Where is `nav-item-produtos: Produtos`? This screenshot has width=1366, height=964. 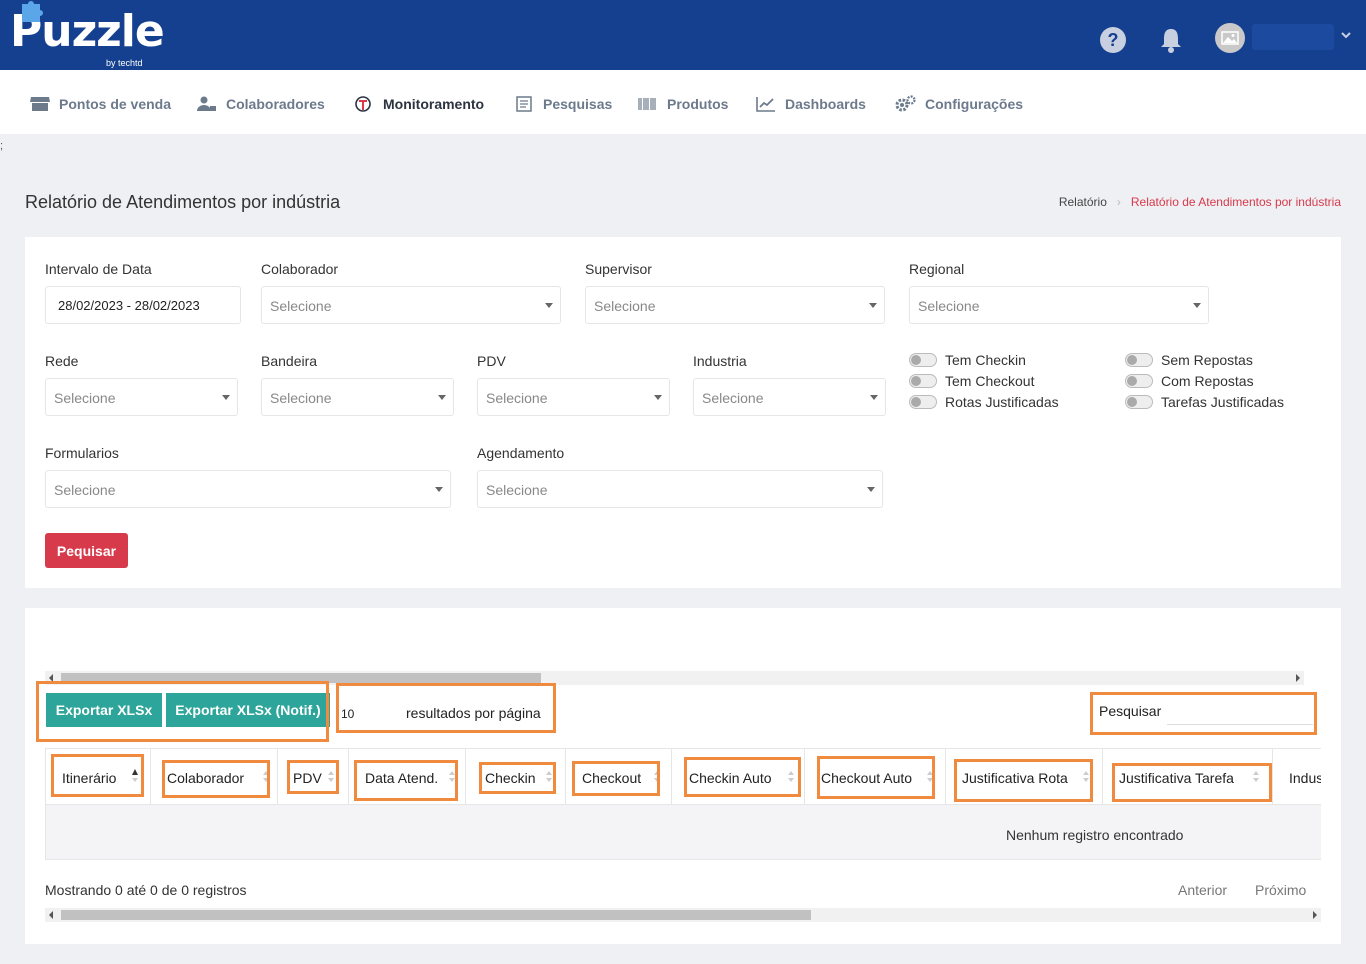 nav-item-produtos: Produtos is located at coordinates (683, 104).